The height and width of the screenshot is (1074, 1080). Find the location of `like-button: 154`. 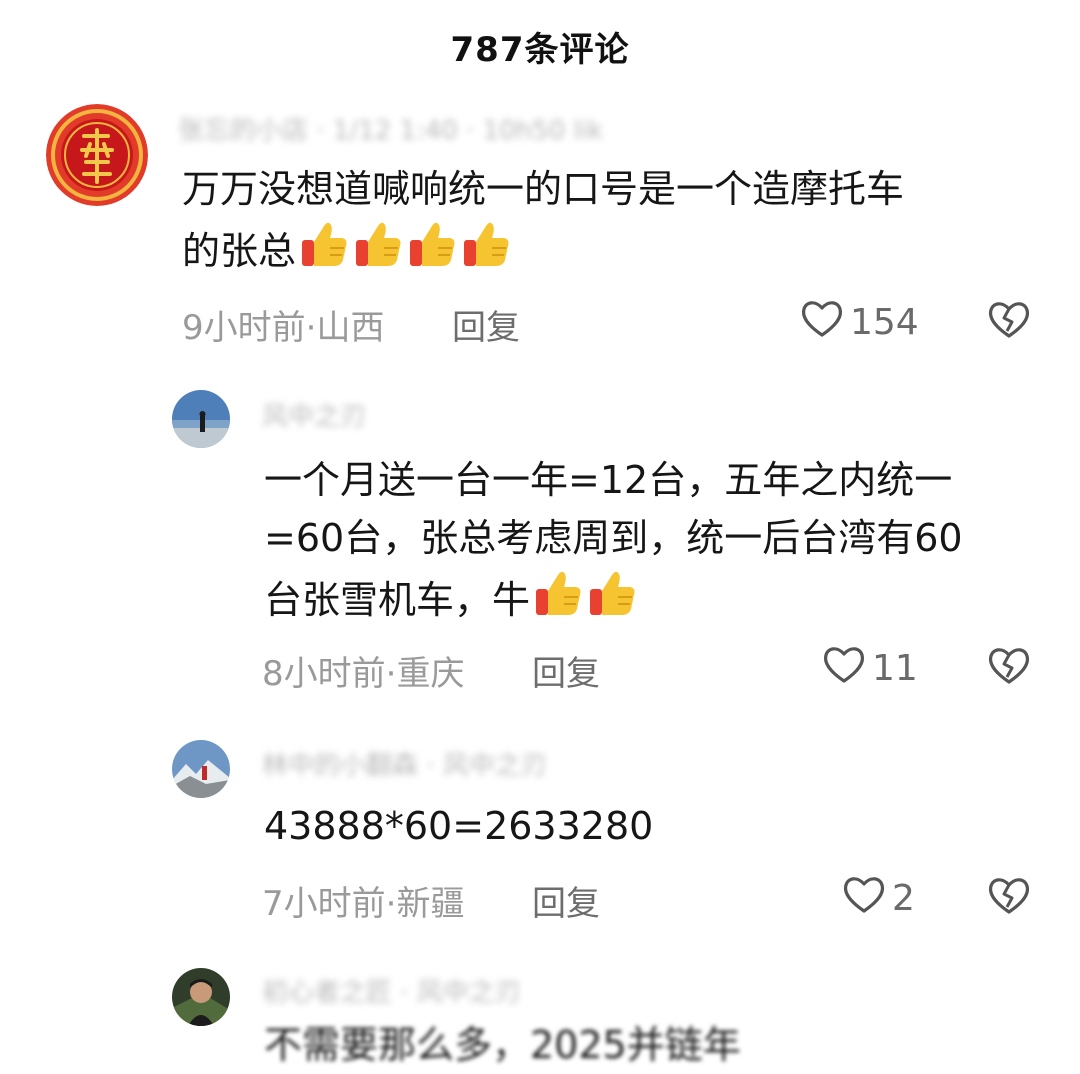

like-button: 154 is located at coordinates (859, 322).